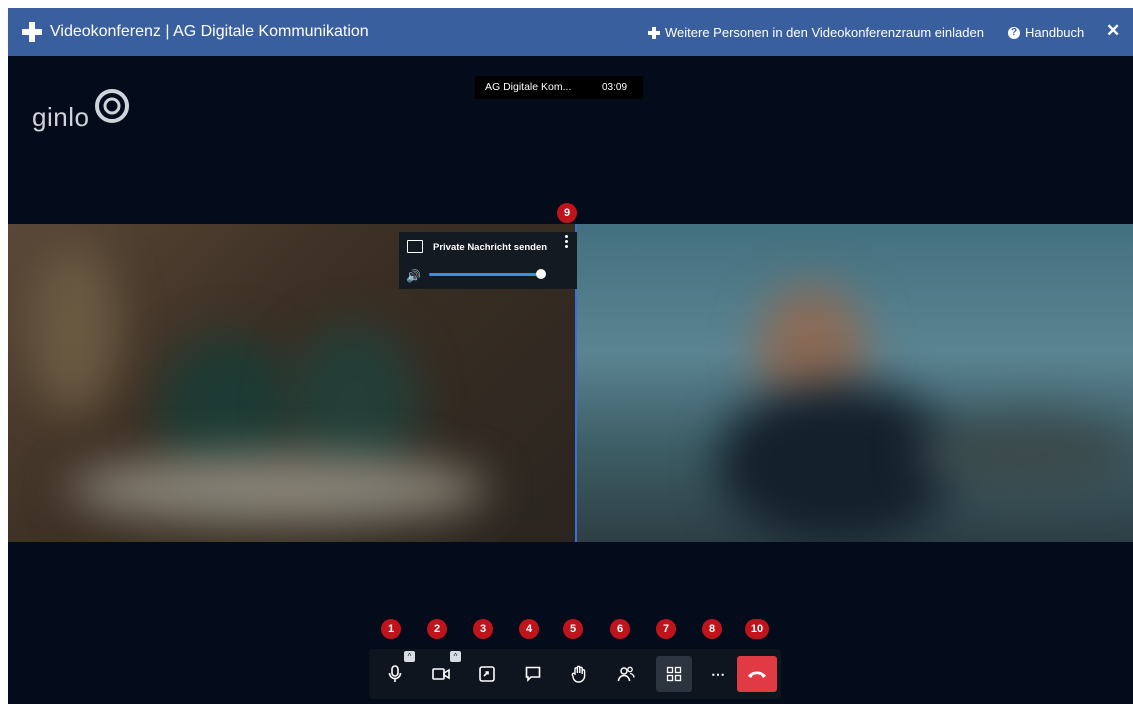 This screenshot has width=1133, height=704. I want to click on participants-button, so click(626, 674).